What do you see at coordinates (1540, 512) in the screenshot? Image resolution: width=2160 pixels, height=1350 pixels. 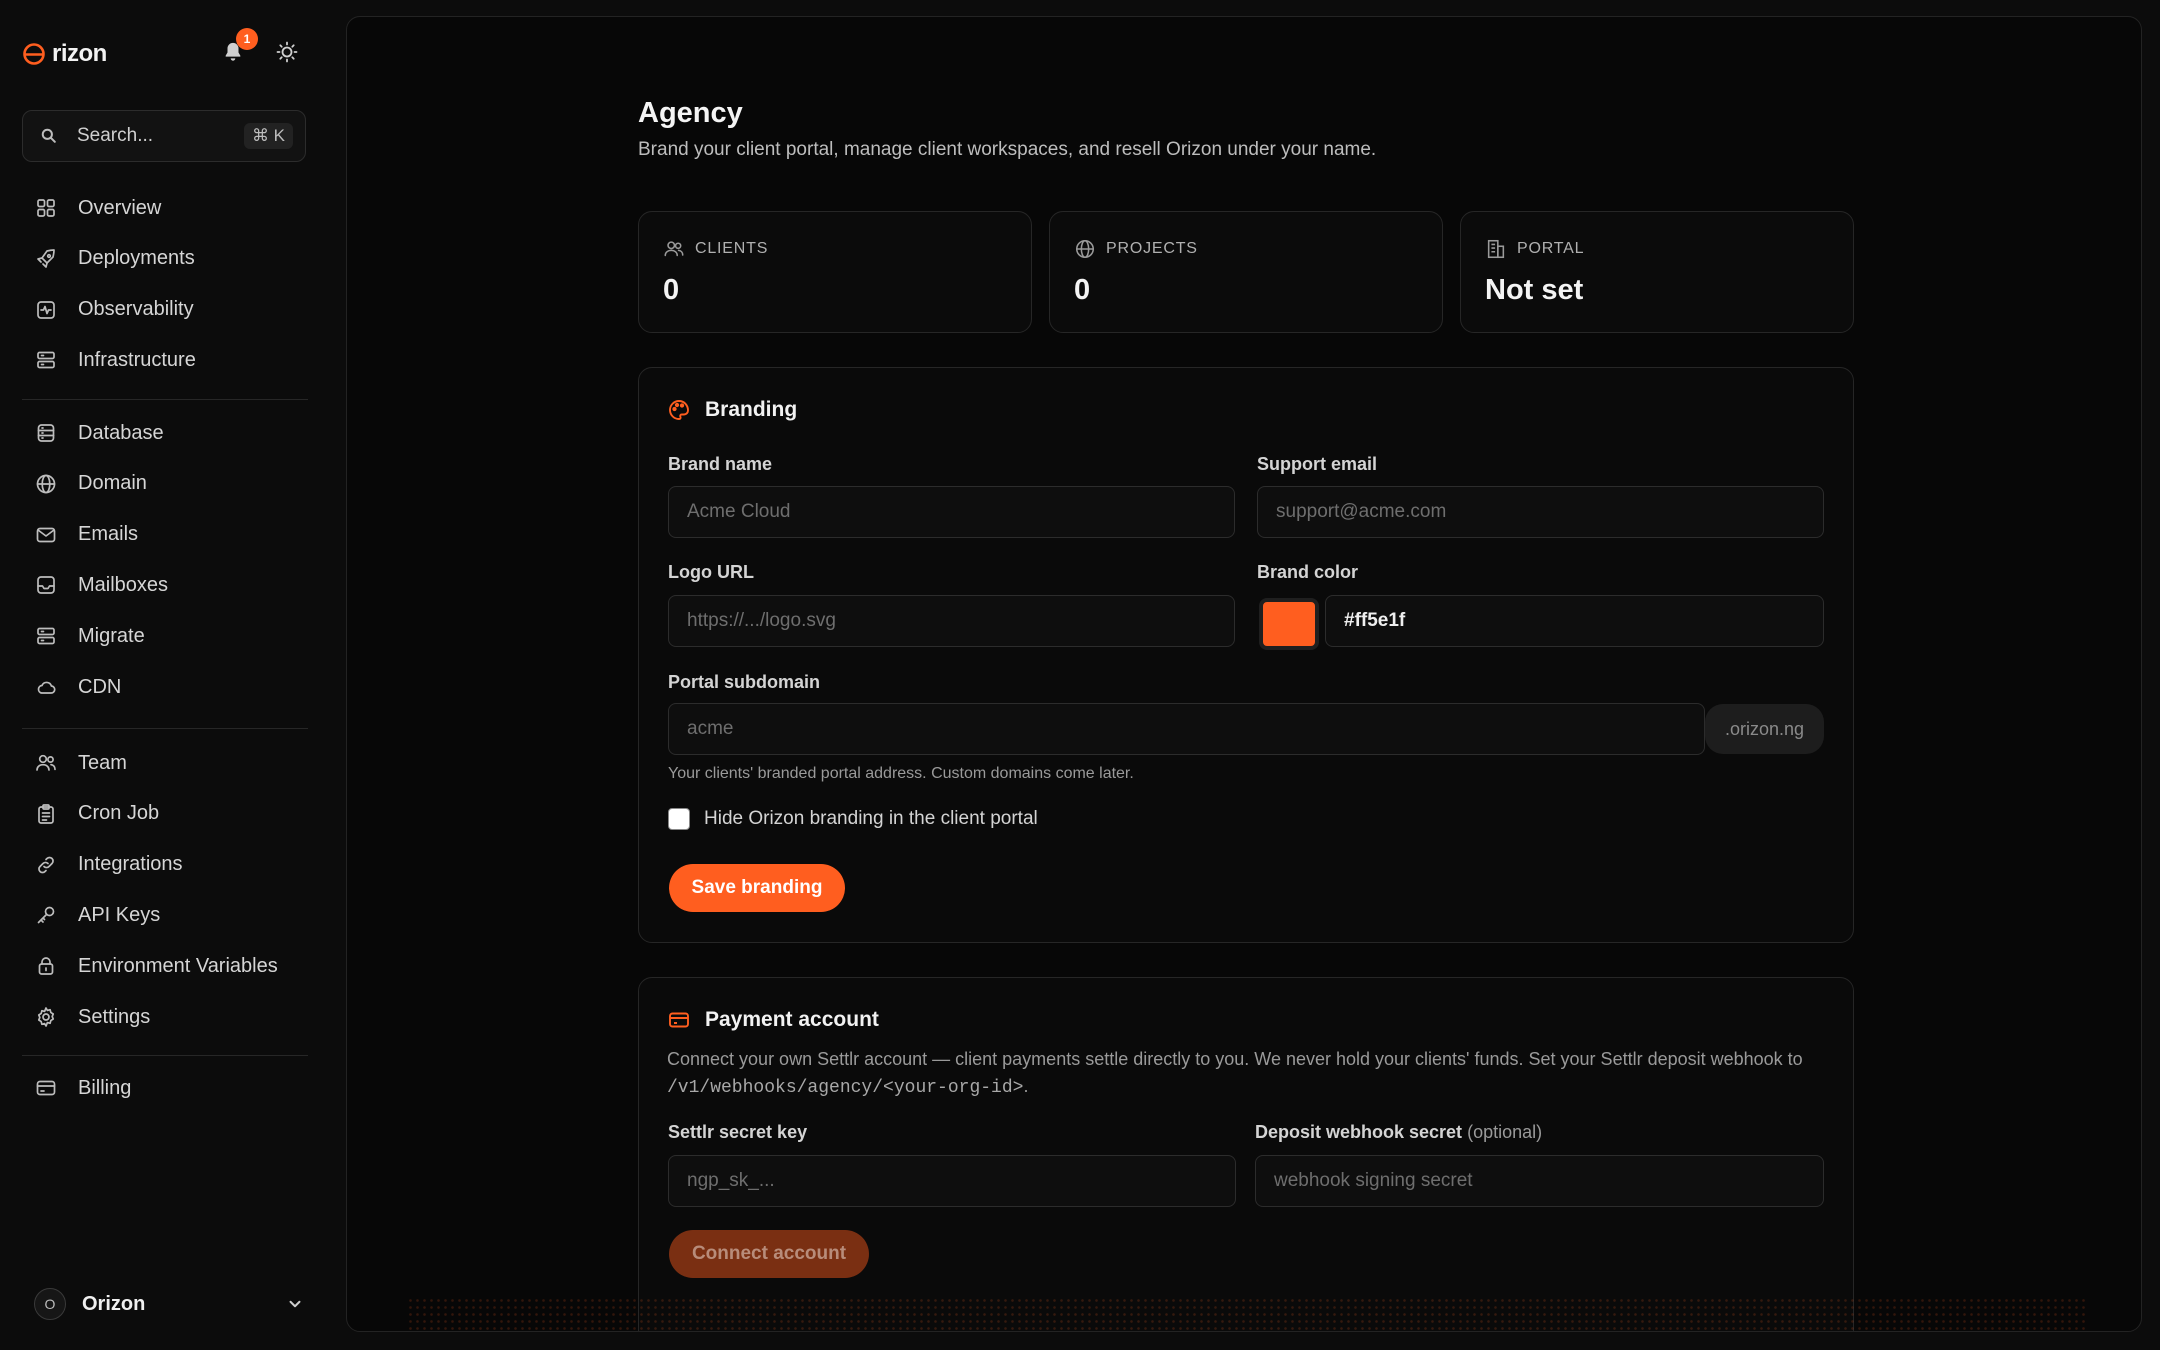 I see `support-email-input` at bounding box center [1540, 512].